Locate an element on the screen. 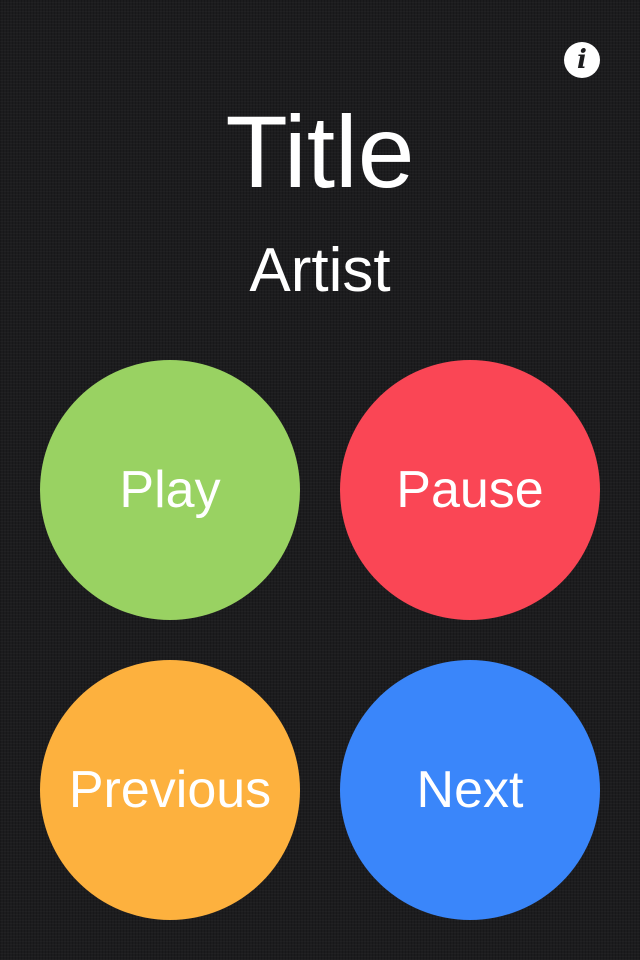 This screenshot has height=960, width=640. previous-button-label: Previous is located at coordinates (170, 790).